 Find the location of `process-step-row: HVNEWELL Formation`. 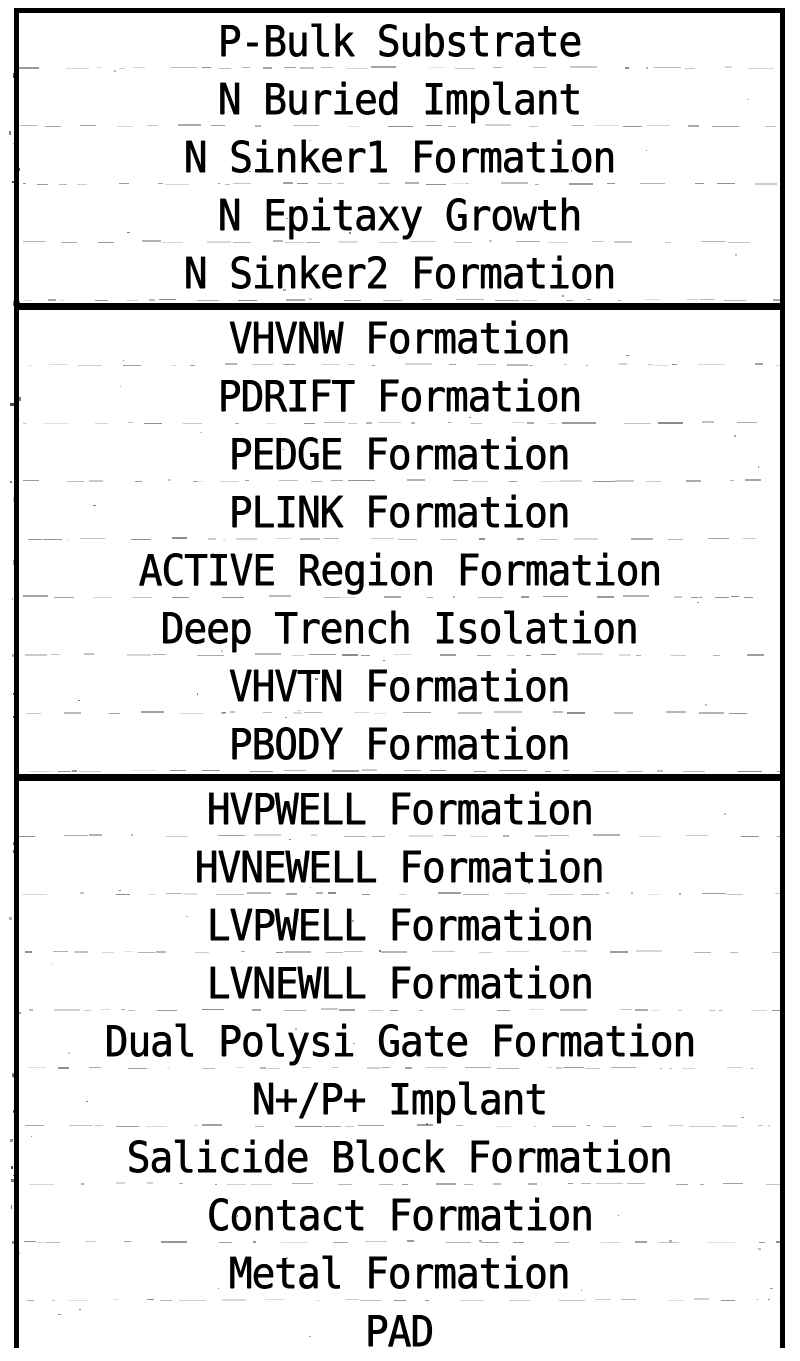

process-step-row: HVNEWELL Formation is located at coordinates (399, 868).